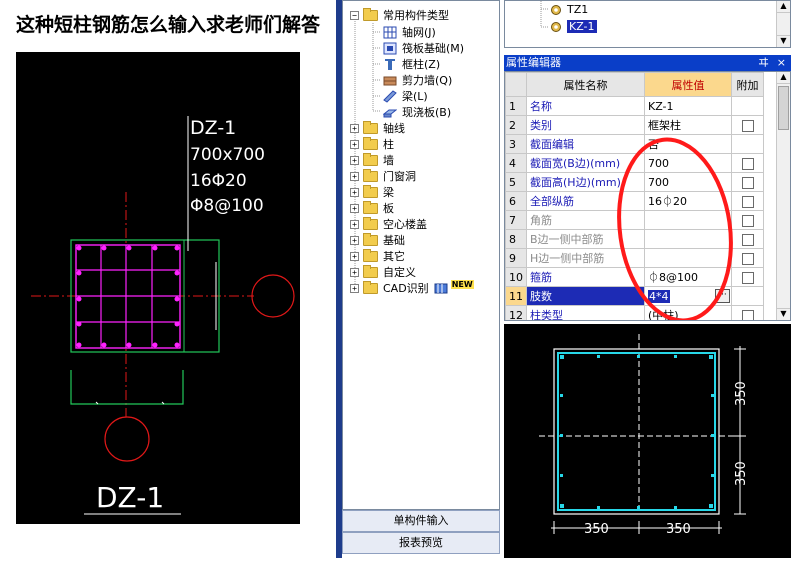  Describe the element at coordinates (412, 64) in the screenshot. I see `tree-item-column: 框柱(Z)` at that location.